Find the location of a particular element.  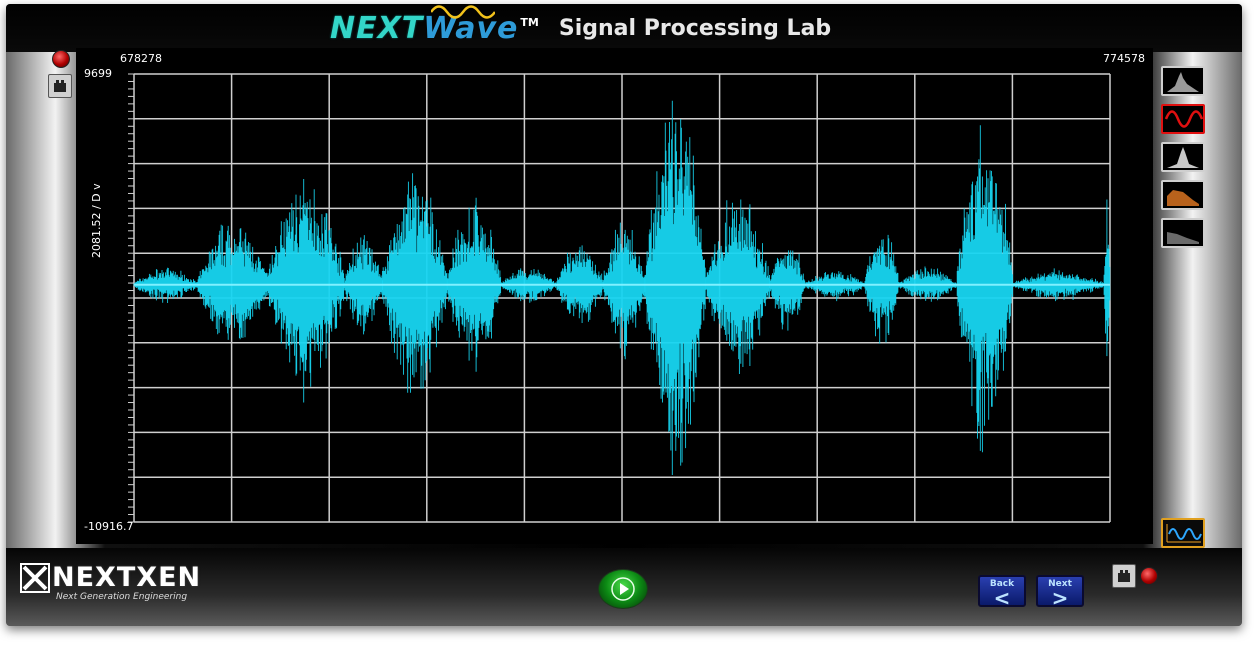

y-axis-label: 2081.52 / D v is located at coordinates (96, 220).